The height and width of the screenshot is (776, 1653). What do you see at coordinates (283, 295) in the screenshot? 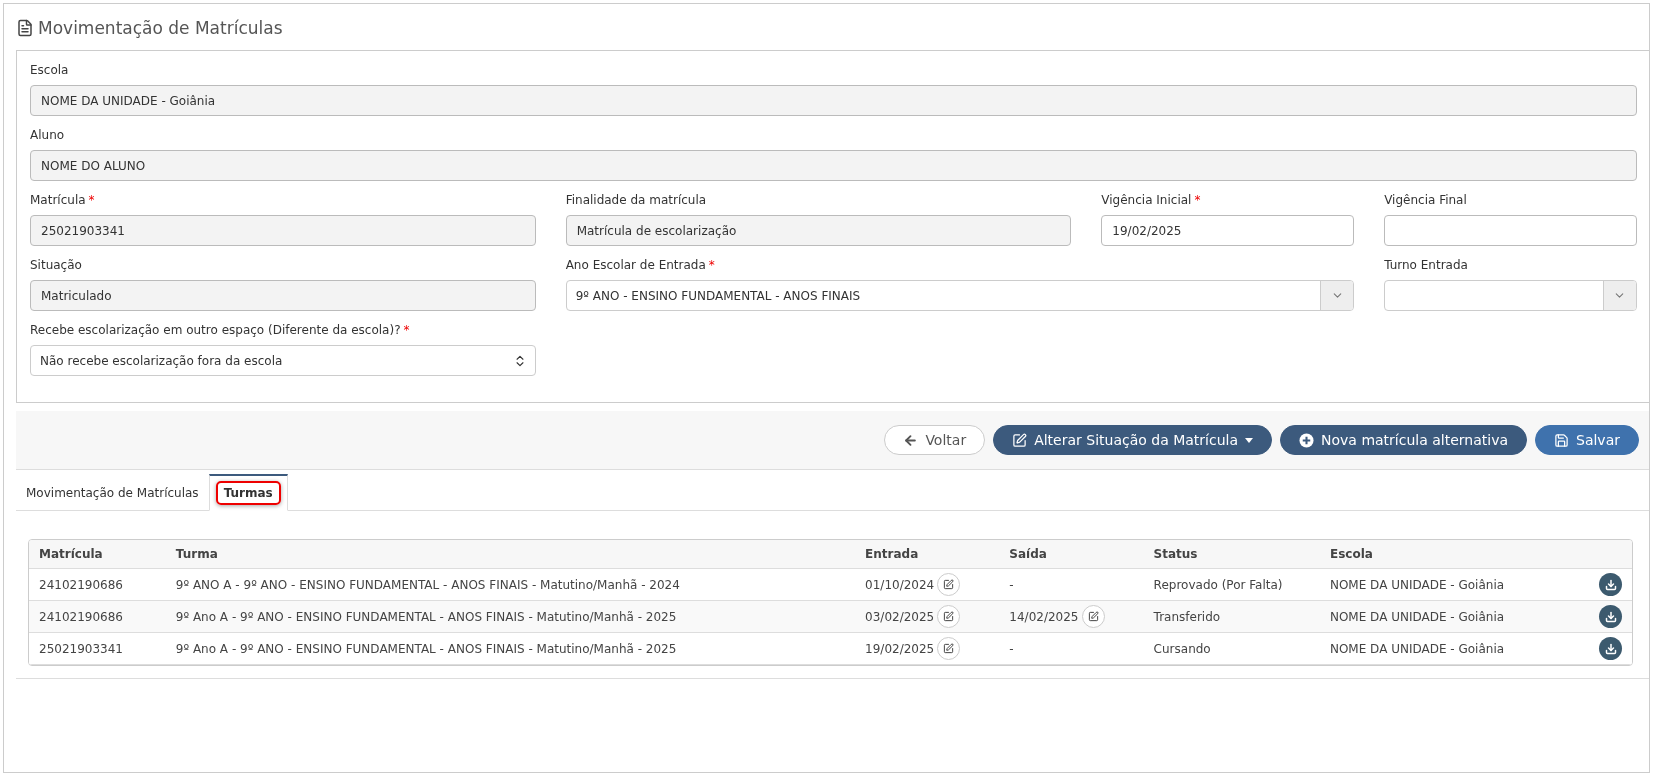
I see `readonly-field: Matriculado` at bounding box center [283, 295].